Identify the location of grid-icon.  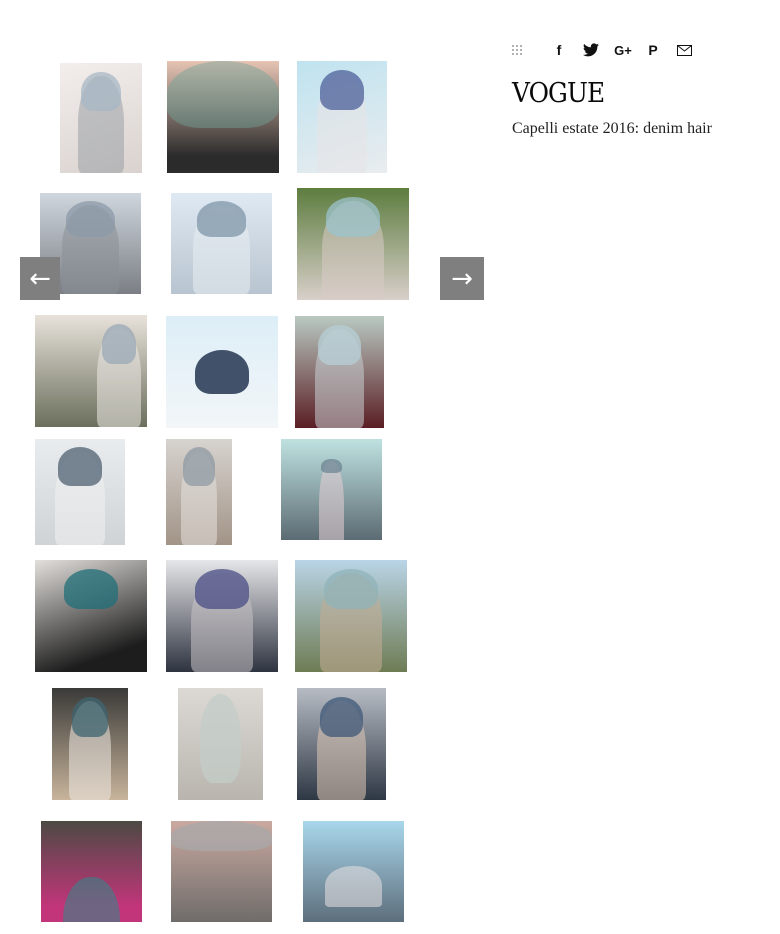
(517, 50).